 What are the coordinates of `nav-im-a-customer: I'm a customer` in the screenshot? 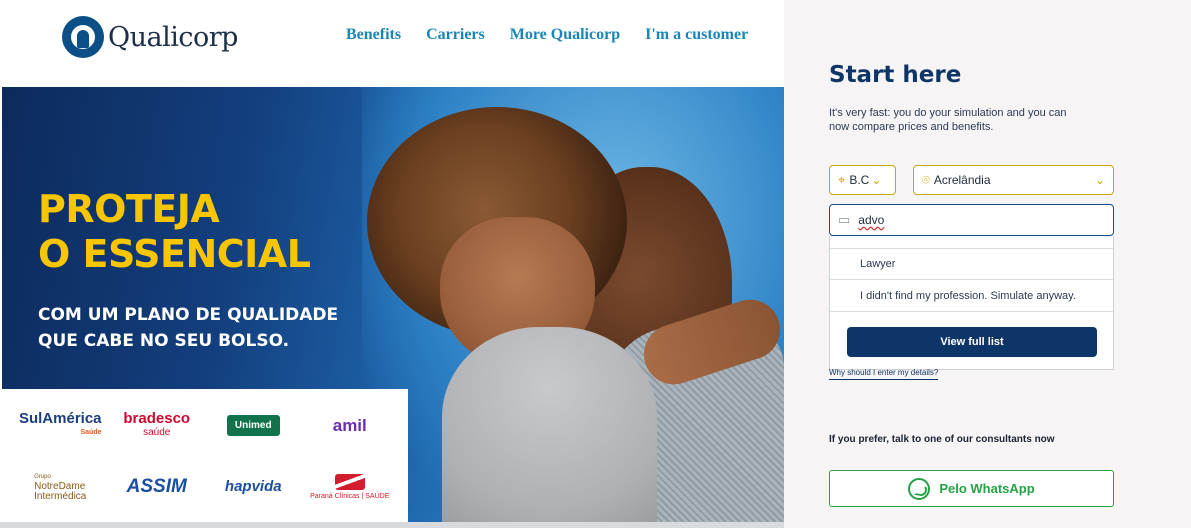 It's located at (696, 35).